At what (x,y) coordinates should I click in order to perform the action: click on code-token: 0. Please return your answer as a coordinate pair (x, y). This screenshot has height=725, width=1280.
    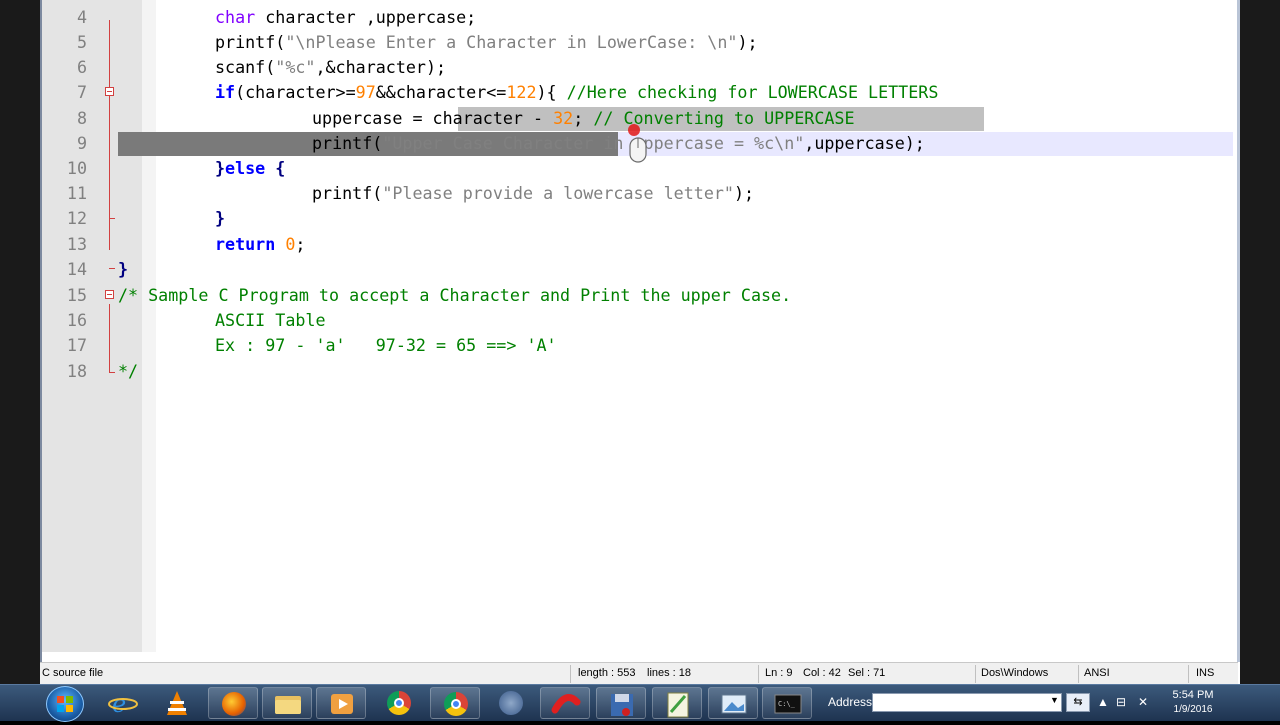
    Looking at the image, I should click on (285, 244).